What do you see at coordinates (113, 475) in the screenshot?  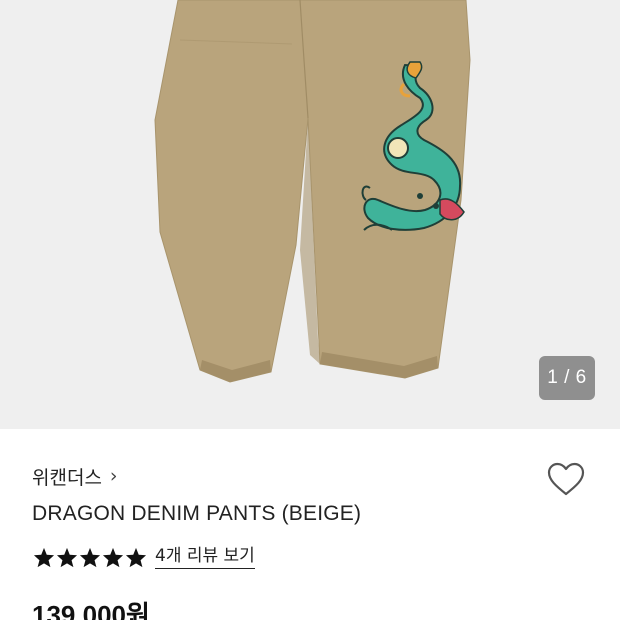 I see `chevron-right-icon: ›` at bounding box center [113, 475].